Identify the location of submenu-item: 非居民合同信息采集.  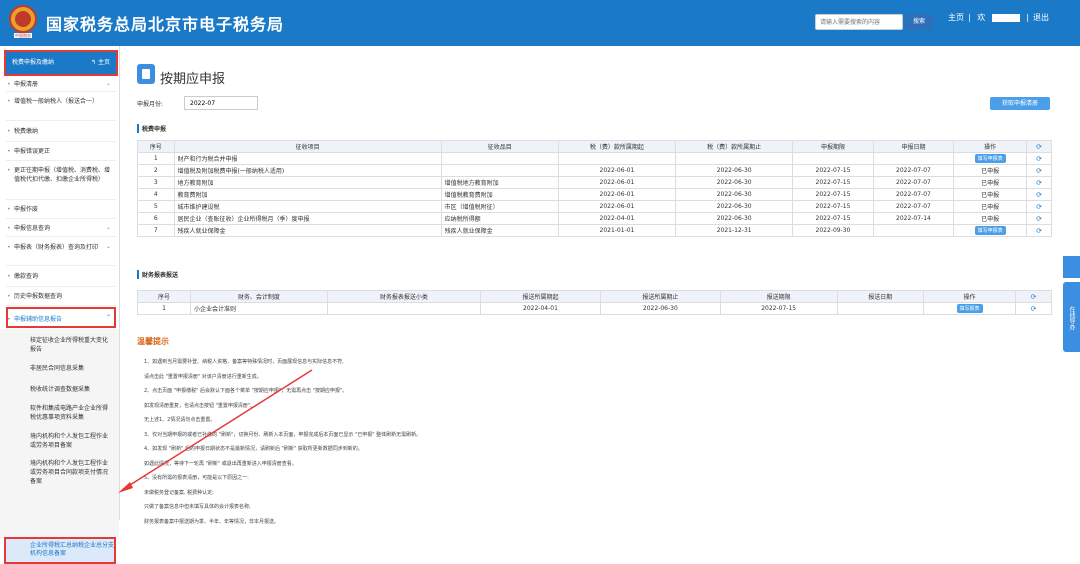
(71, 368).